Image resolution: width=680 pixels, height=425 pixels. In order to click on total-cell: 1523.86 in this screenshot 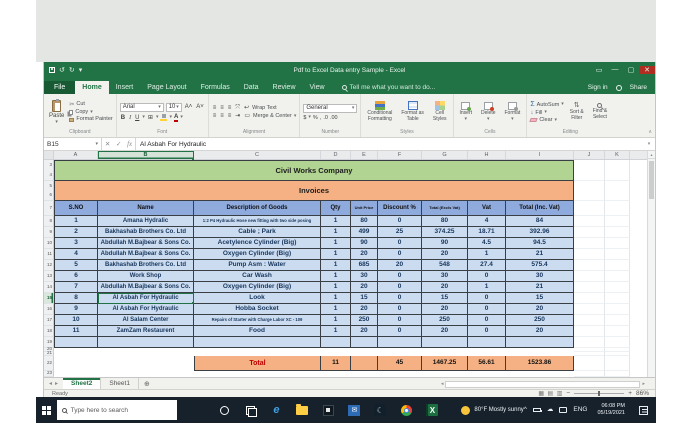, I will do `click(540, 363)`.